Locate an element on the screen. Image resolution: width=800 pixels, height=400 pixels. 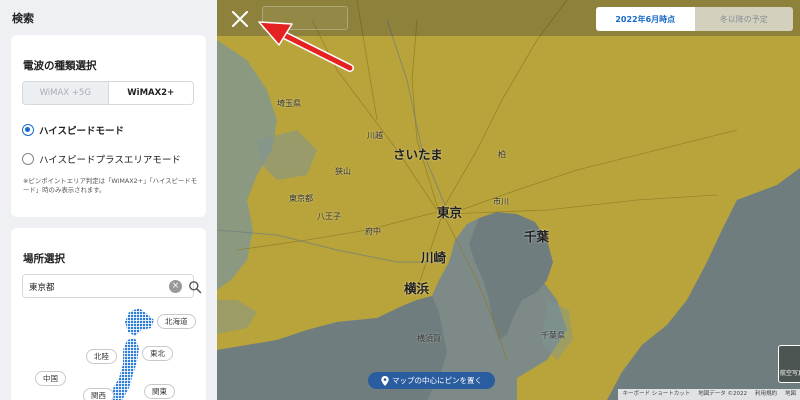
wave-type-toggle: WiMAX +5G WiMAX2+ is located at coordinates (108, 93).